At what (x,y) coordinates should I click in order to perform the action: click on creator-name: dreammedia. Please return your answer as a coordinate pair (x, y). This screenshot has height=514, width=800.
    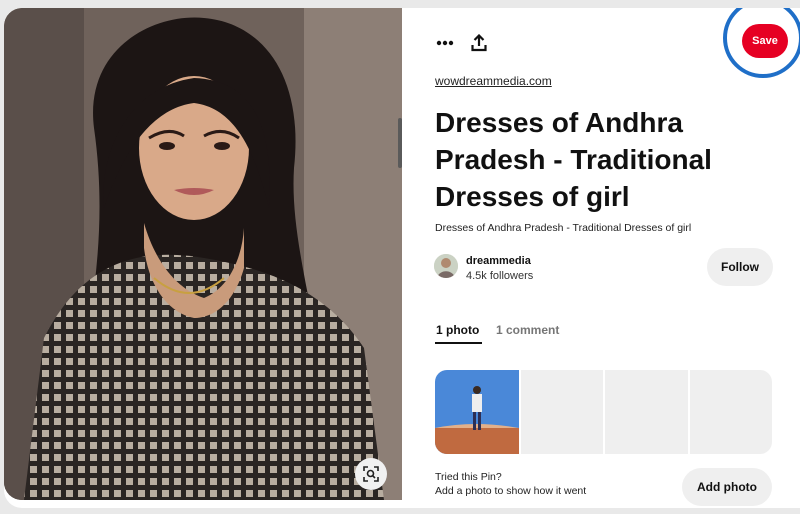
    Looking at the image, I should click on (498, 261).